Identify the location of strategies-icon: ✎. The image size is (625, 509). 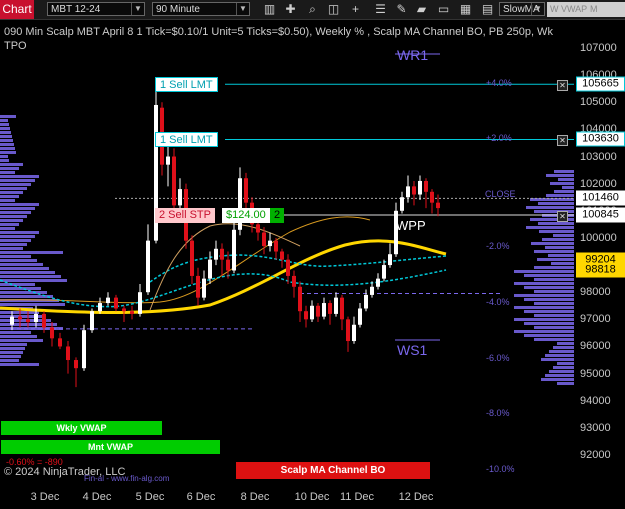
(401, 9).